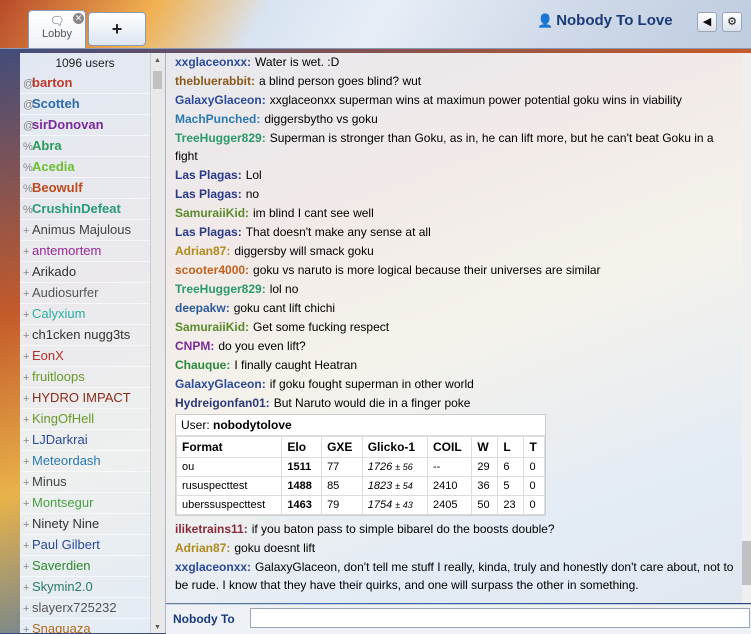 The image size is (751, 634). Describe the element at coordinates (85, 587) in the screenshot. I see `user-list-item: + Skymin2.0` at that location.